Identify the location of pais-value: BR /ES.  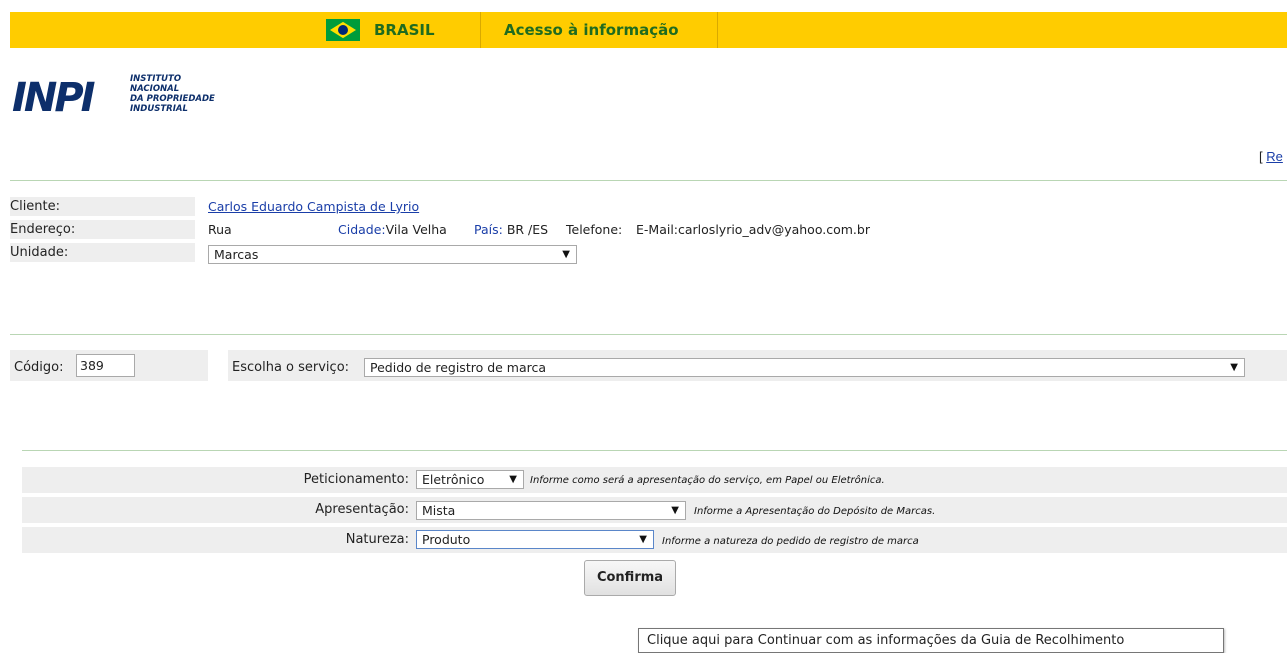
(527, 229).